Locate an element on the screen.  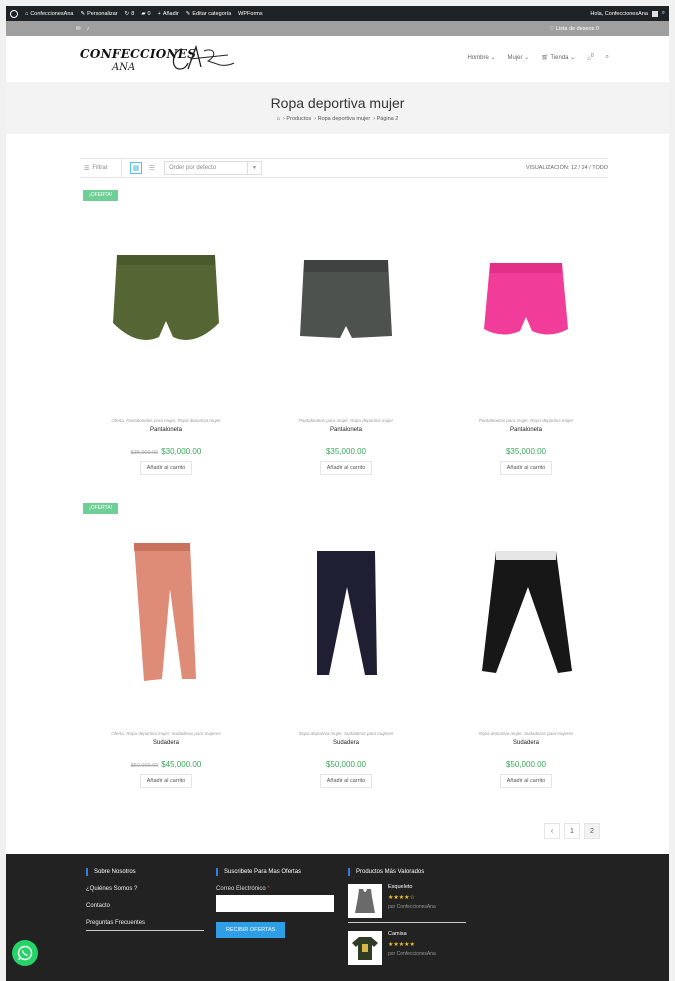
pagination: ‹ 1 2 is located at coordinates (572, 831).